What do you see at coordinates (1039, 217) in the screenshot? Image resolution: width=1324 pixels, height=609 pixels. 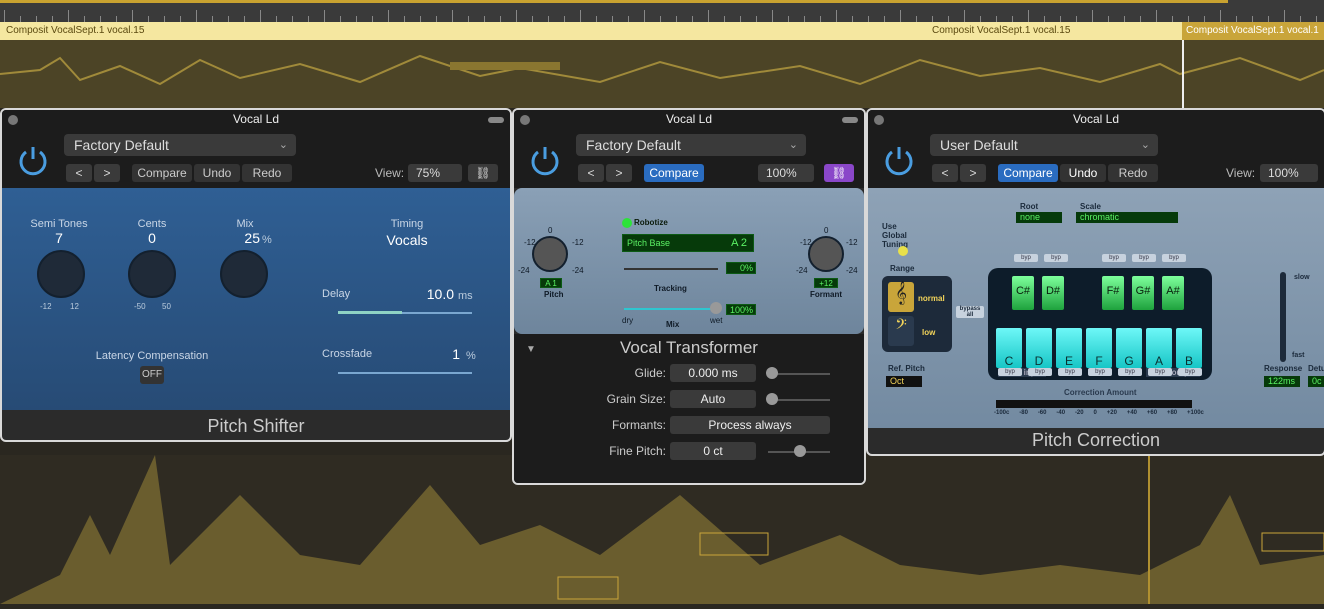 I see `root-select: none` at bounding box center [1039, 217].